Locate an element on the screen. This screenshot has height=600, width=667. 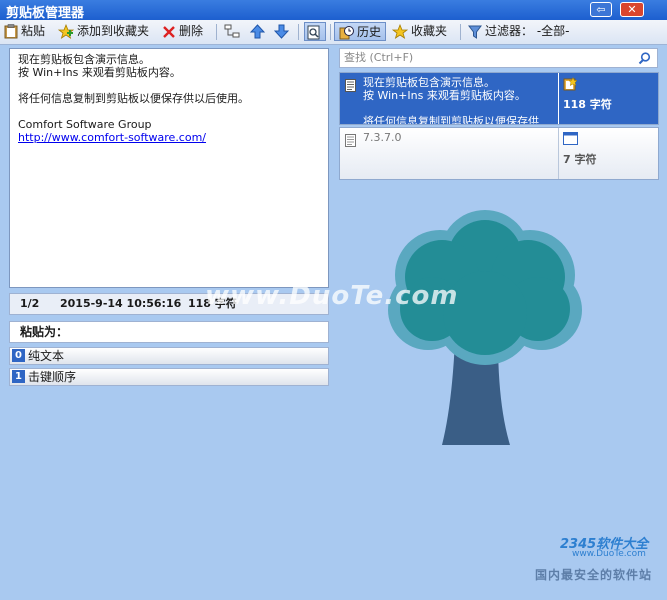
clip-position: 1/2 is located at coordinates (30, 303).